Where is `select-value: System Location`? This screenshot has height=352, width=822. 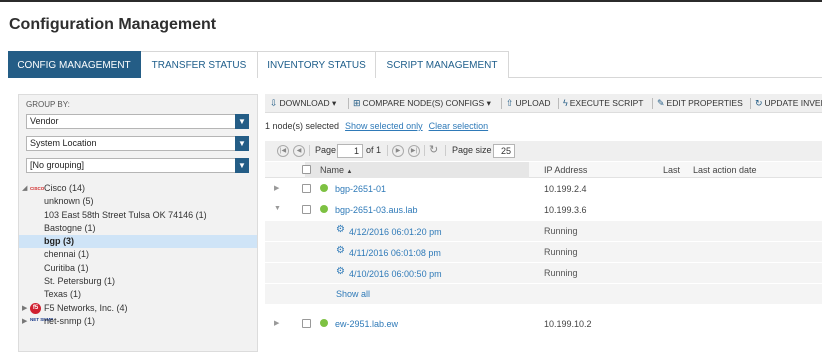
select-value: System Location is located at coordinates (63, 143).